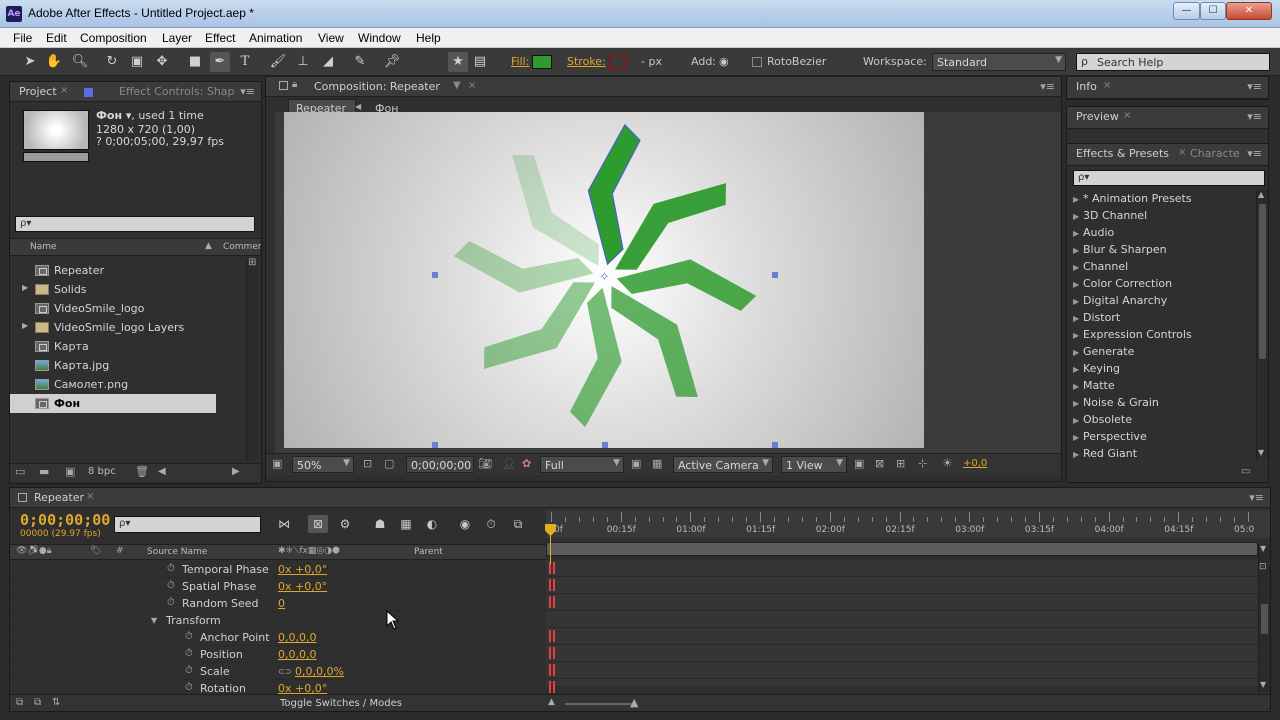  What do you see at coordinates (20, 471) in the screenshot?
I see `interpret-footage-icon: ▭` at bounding box center [20, 471].